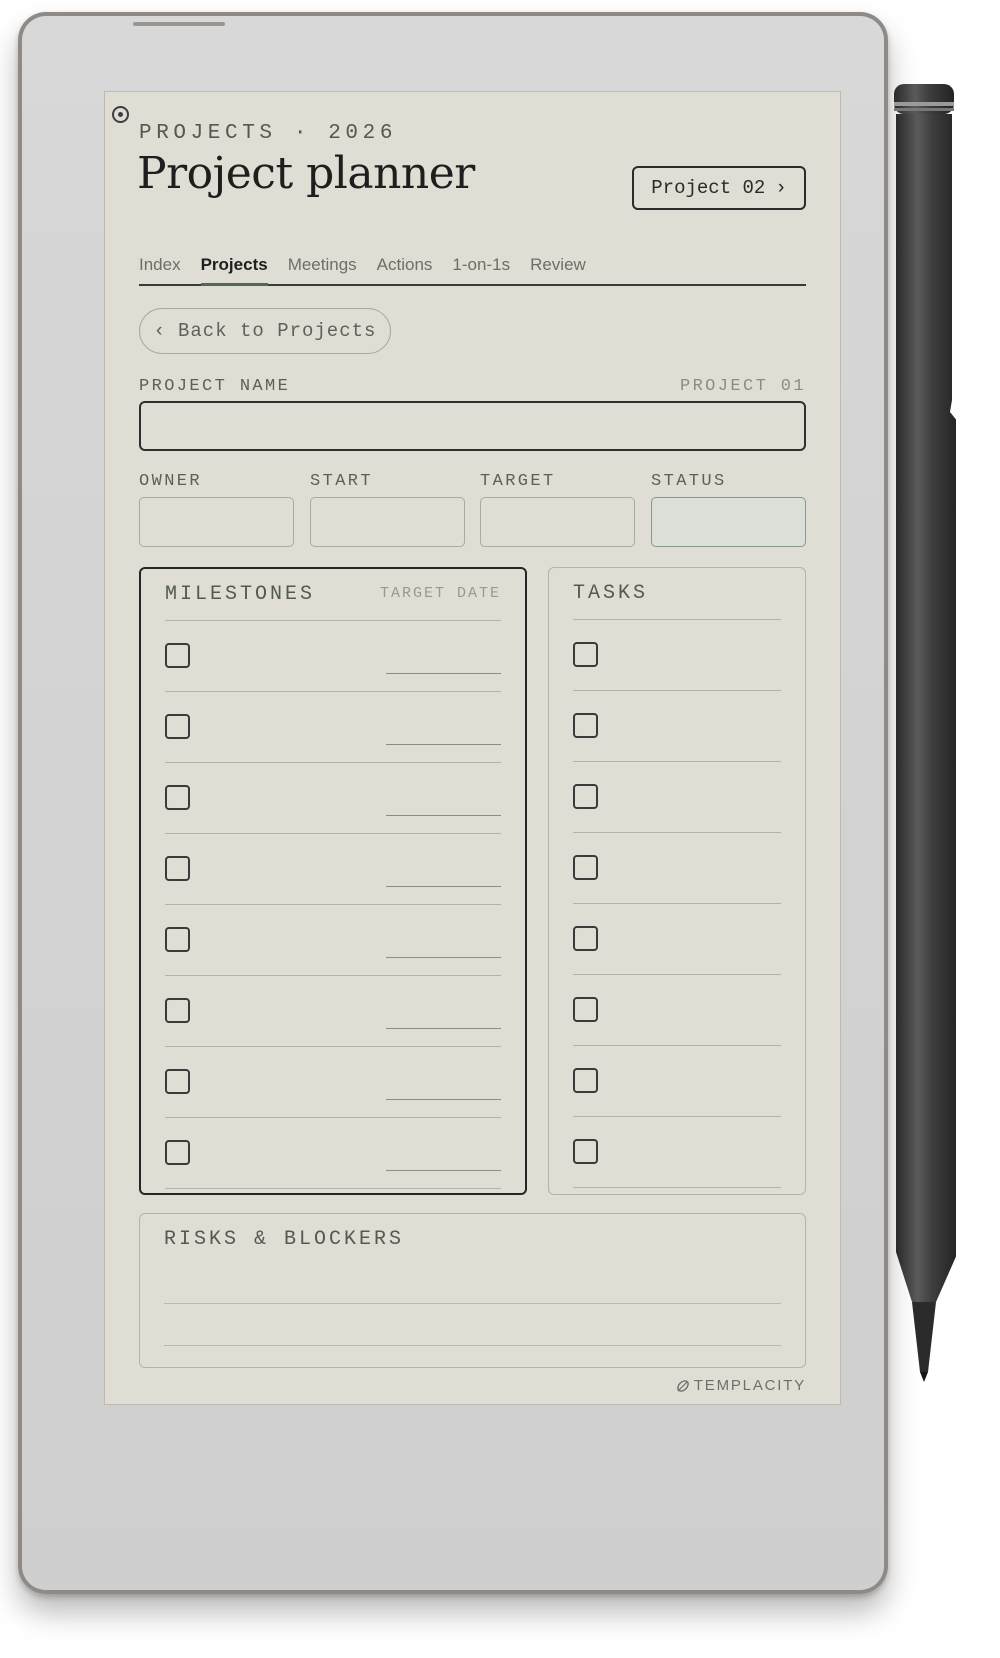 Image resolution: width=1000 pixels, height=1658 pixels. I want to click on milestones-panel: MILESTONES TARGET DATE, so click(333, 881).